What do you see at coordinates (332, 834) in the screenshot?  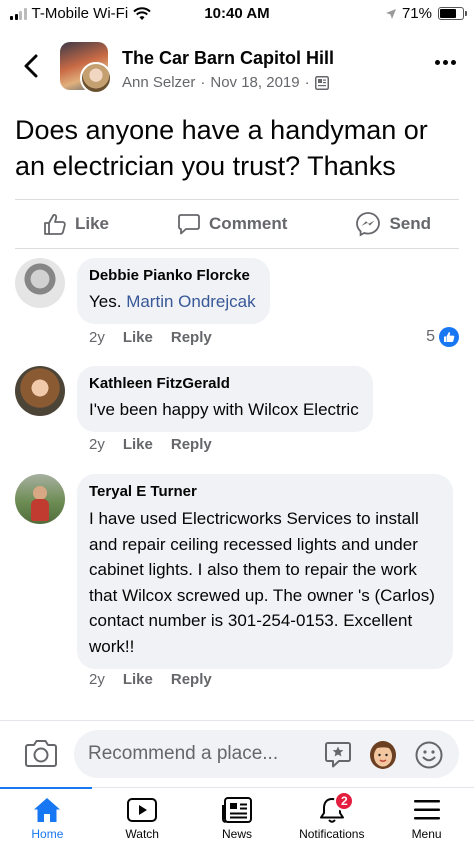 I see `tab-label: Notifications` at bounding box center [332, 834].